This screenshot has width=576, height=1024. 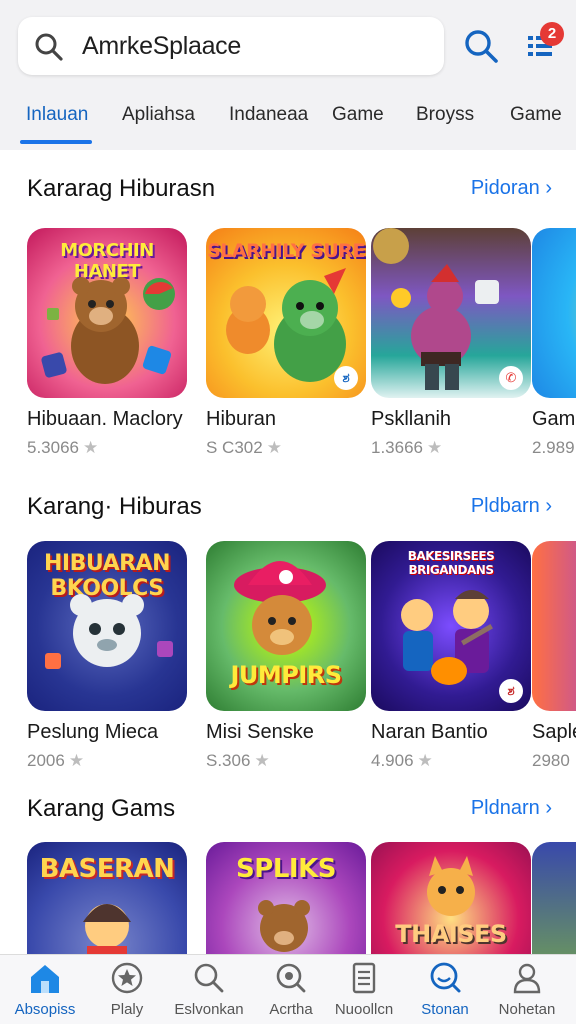 What do you see at coordinates (445, 115) in the screenshot?
I see `tab-broyss: Broyss` at bounding box center [445, 115].